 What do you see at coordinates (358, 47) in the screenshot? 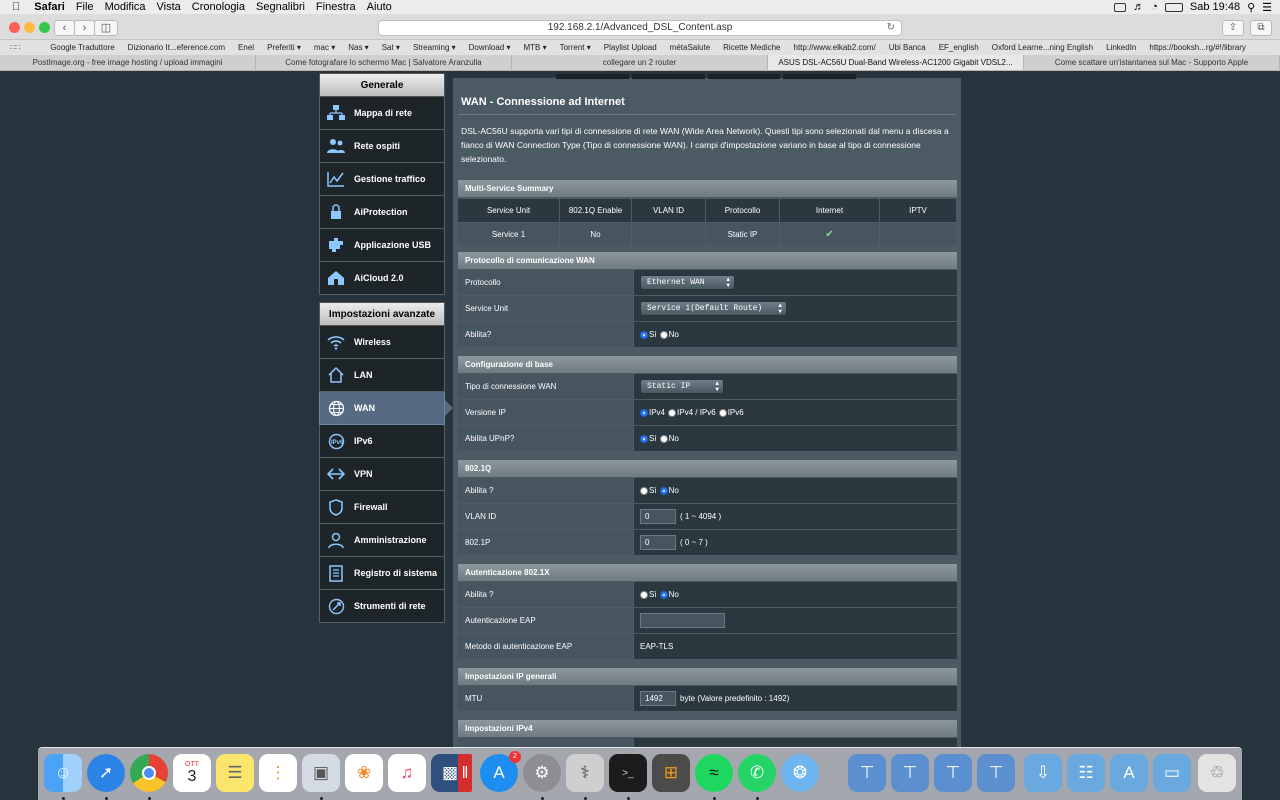
I see `bookmark-folder: Nas ▾` at bounding box center [358, 47].